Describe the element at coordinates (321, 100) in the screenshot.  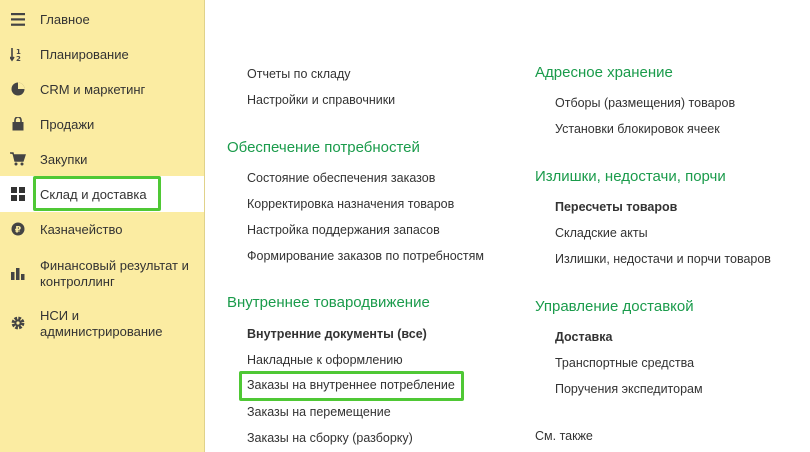
I see `link-settings-directories: Настройки и справочники` at that location.